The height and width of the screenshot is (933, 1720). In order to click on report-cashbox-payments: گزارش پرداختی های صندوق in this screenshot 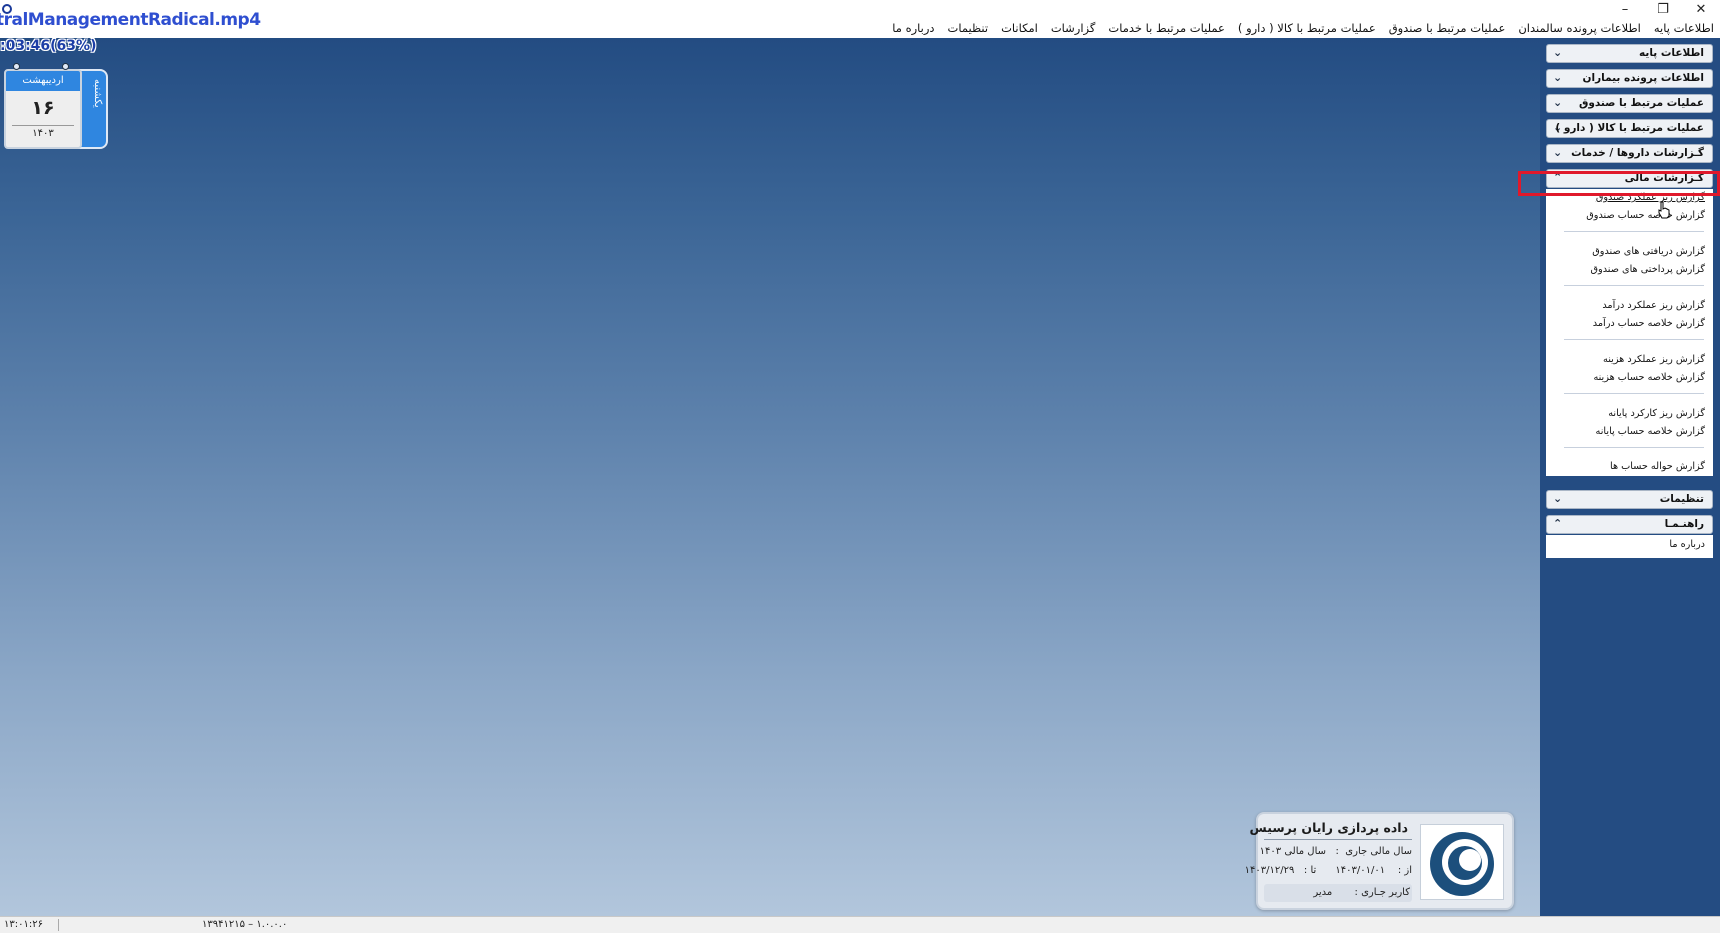, I will do `click(1648, 269)`.